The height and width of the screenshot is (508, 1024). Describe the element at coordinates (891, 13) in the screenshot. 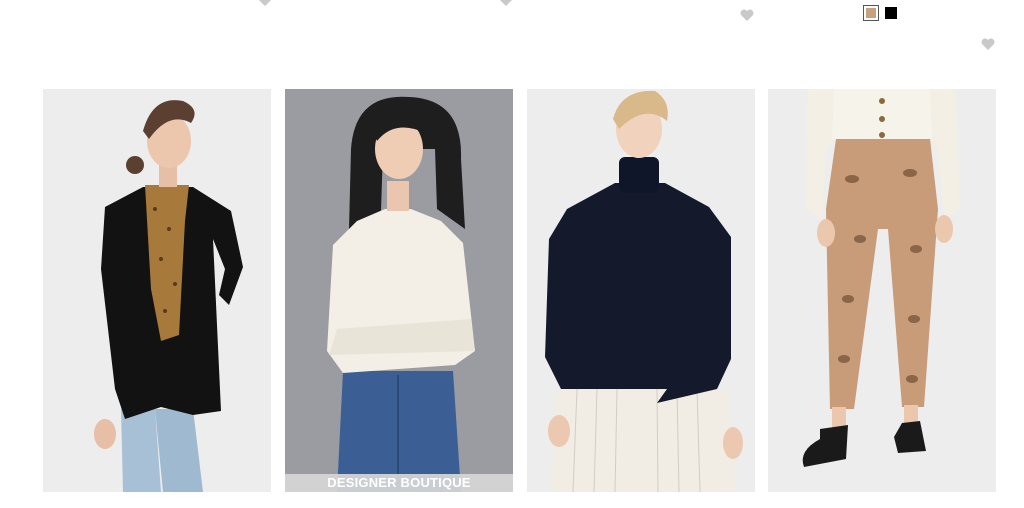

I see `swatch-black` at that location.